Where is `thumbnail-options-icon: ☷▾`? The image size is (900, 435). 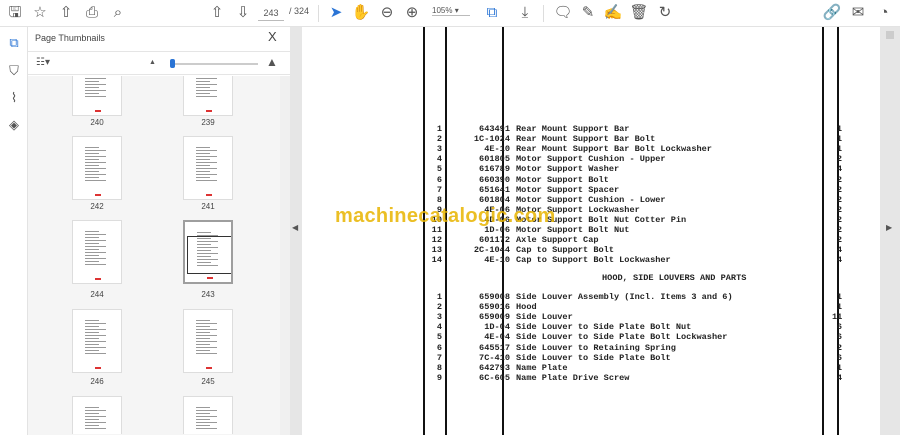
thumbnail-options-icon: ☷▾ is located at coordinates (43, 62).